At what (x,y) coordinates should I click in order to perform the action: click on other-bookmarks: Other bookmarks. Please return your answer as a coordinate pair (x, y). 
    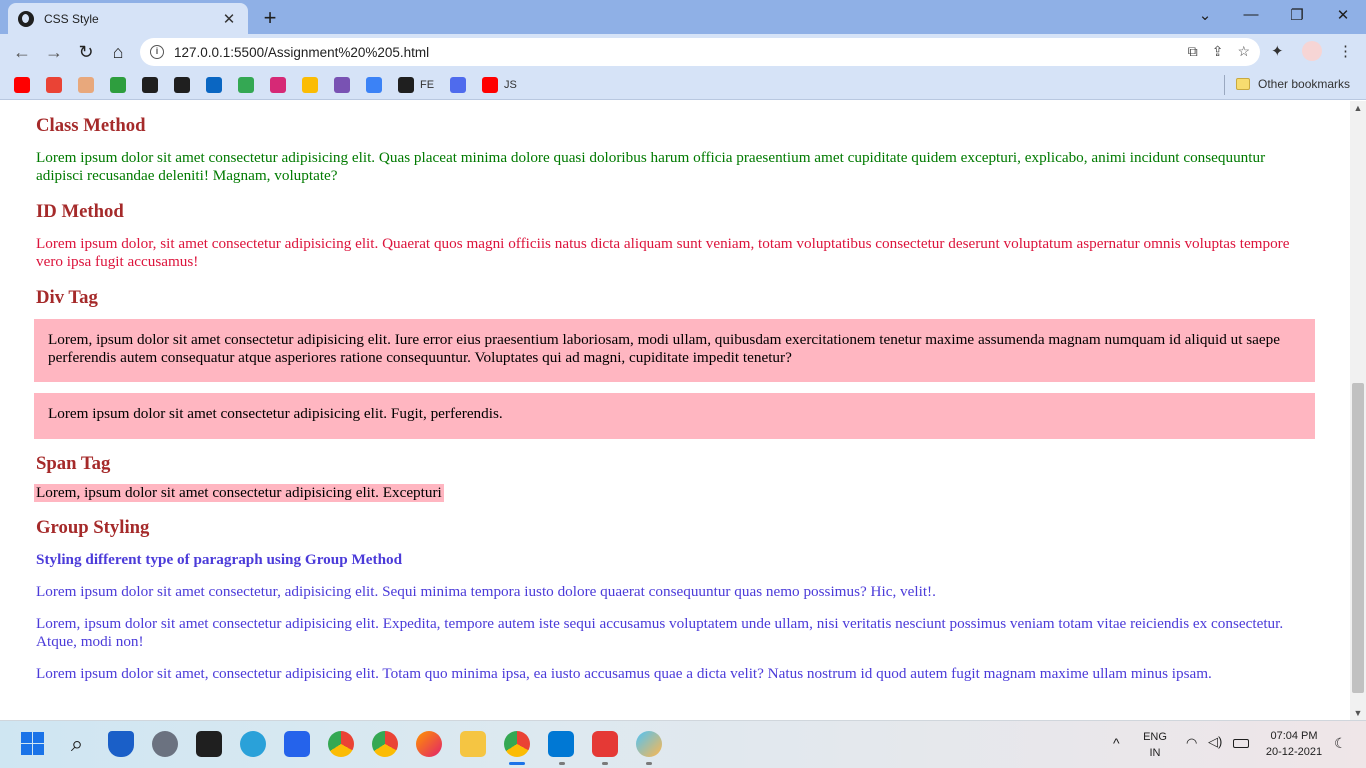
    Looking at the image, I should click on (1293, 84).